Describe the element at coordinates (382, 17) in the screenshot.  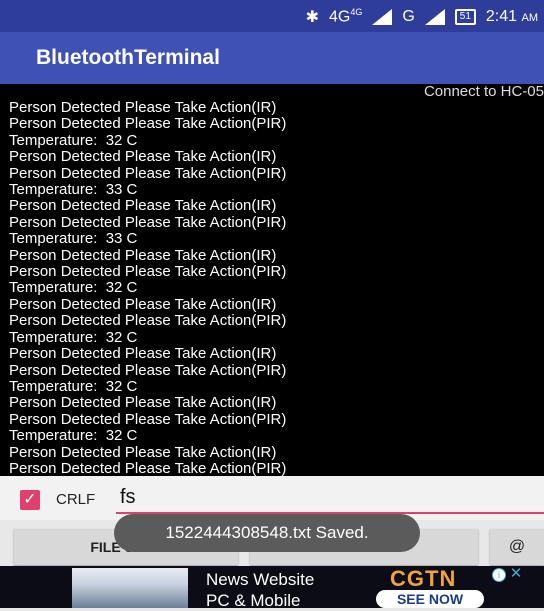
I see `signal-icon` at that location.